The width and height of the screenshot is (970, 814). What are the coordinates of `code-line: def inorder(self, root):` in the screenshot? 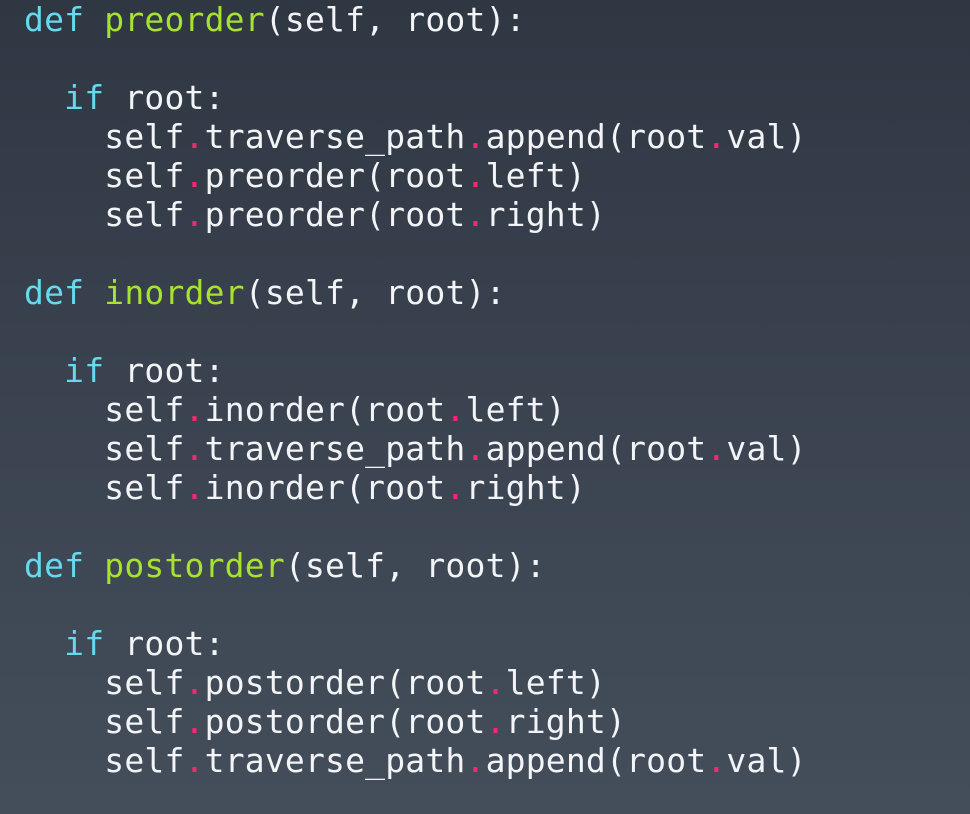 It's located at (497, 292).